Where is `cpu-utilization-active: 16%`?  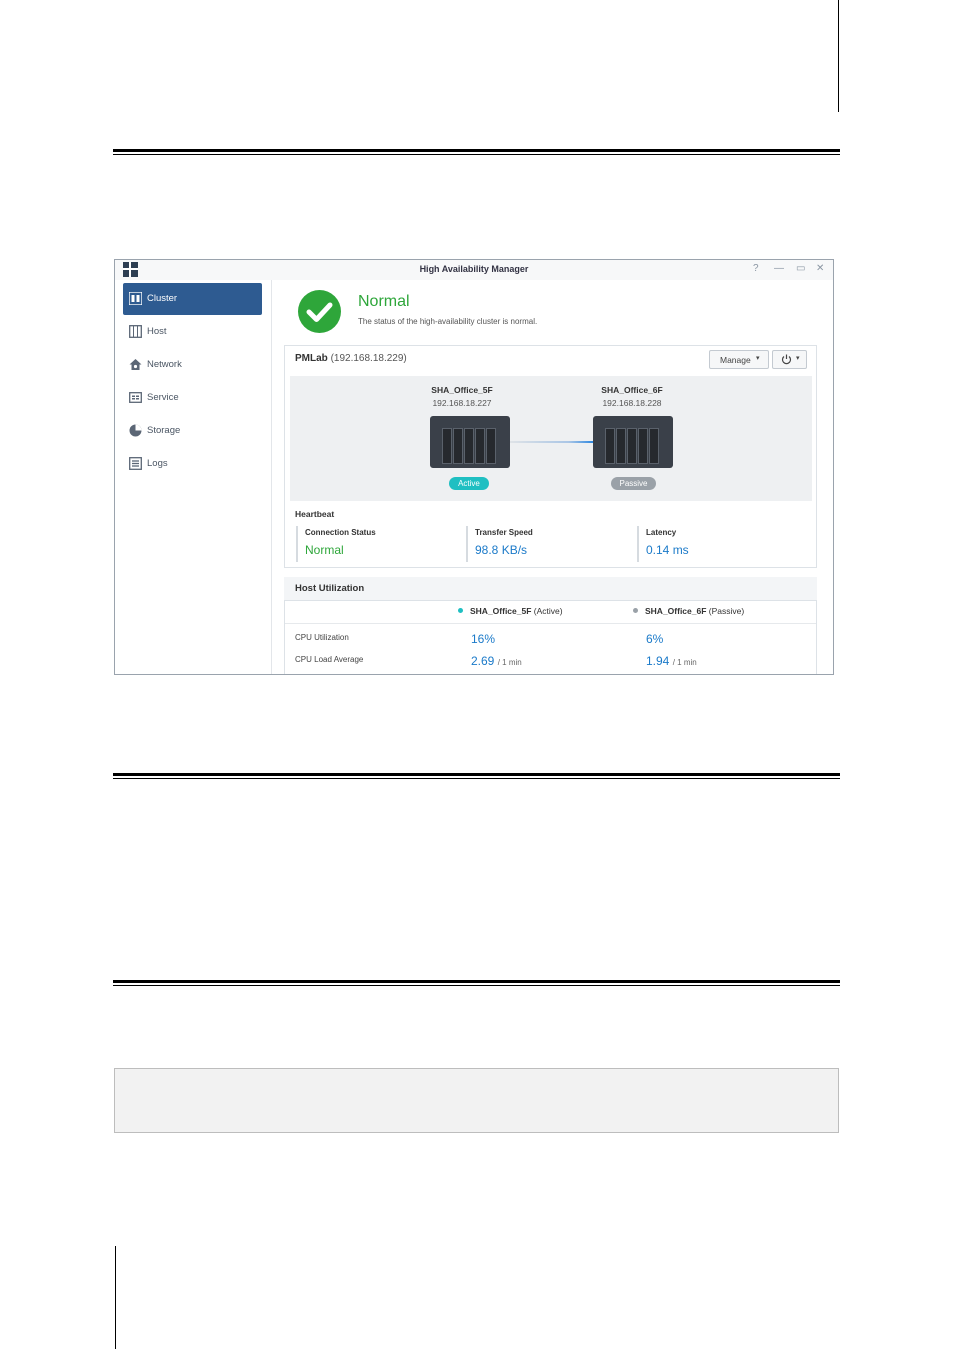
cpu-utilization-active: 16% is located at coordinates (483, 639).